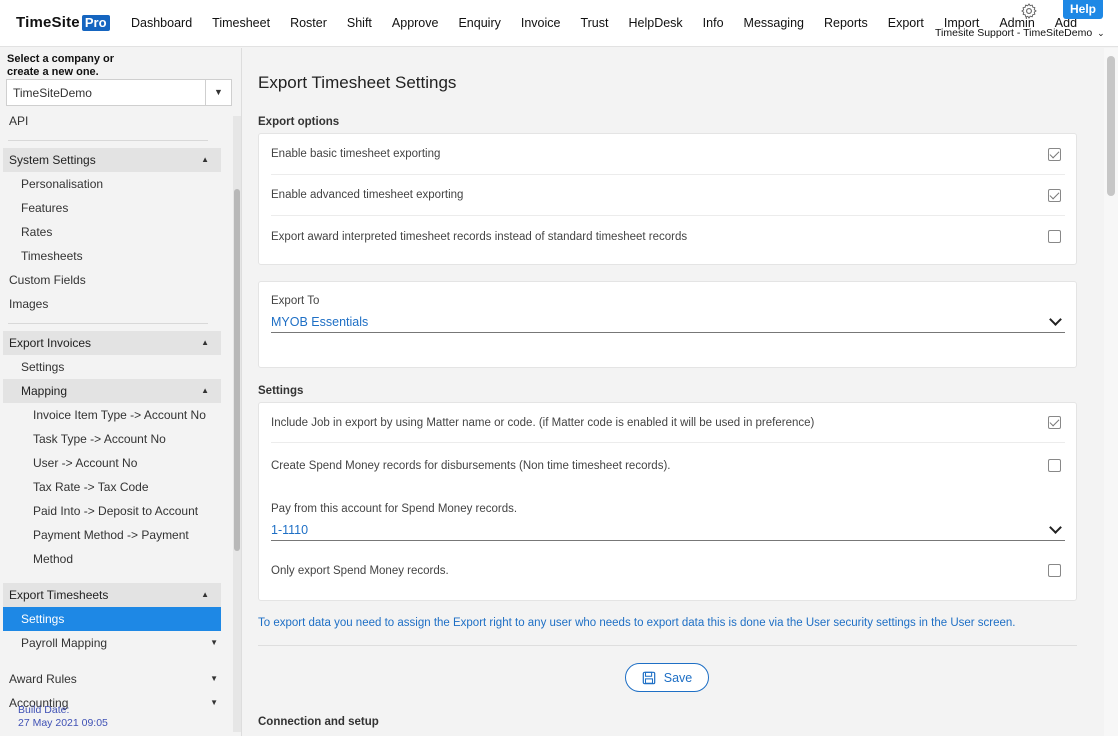 The width and height of the screenshot is (1118, 736). I want to click on settings-label: Settings, so click(281, 391).